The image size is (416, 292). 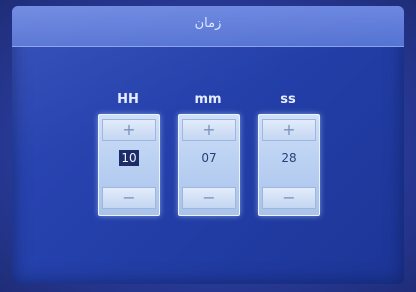 I want to click on seconds-spinner: + 28 −, so click(x=289, y=165).